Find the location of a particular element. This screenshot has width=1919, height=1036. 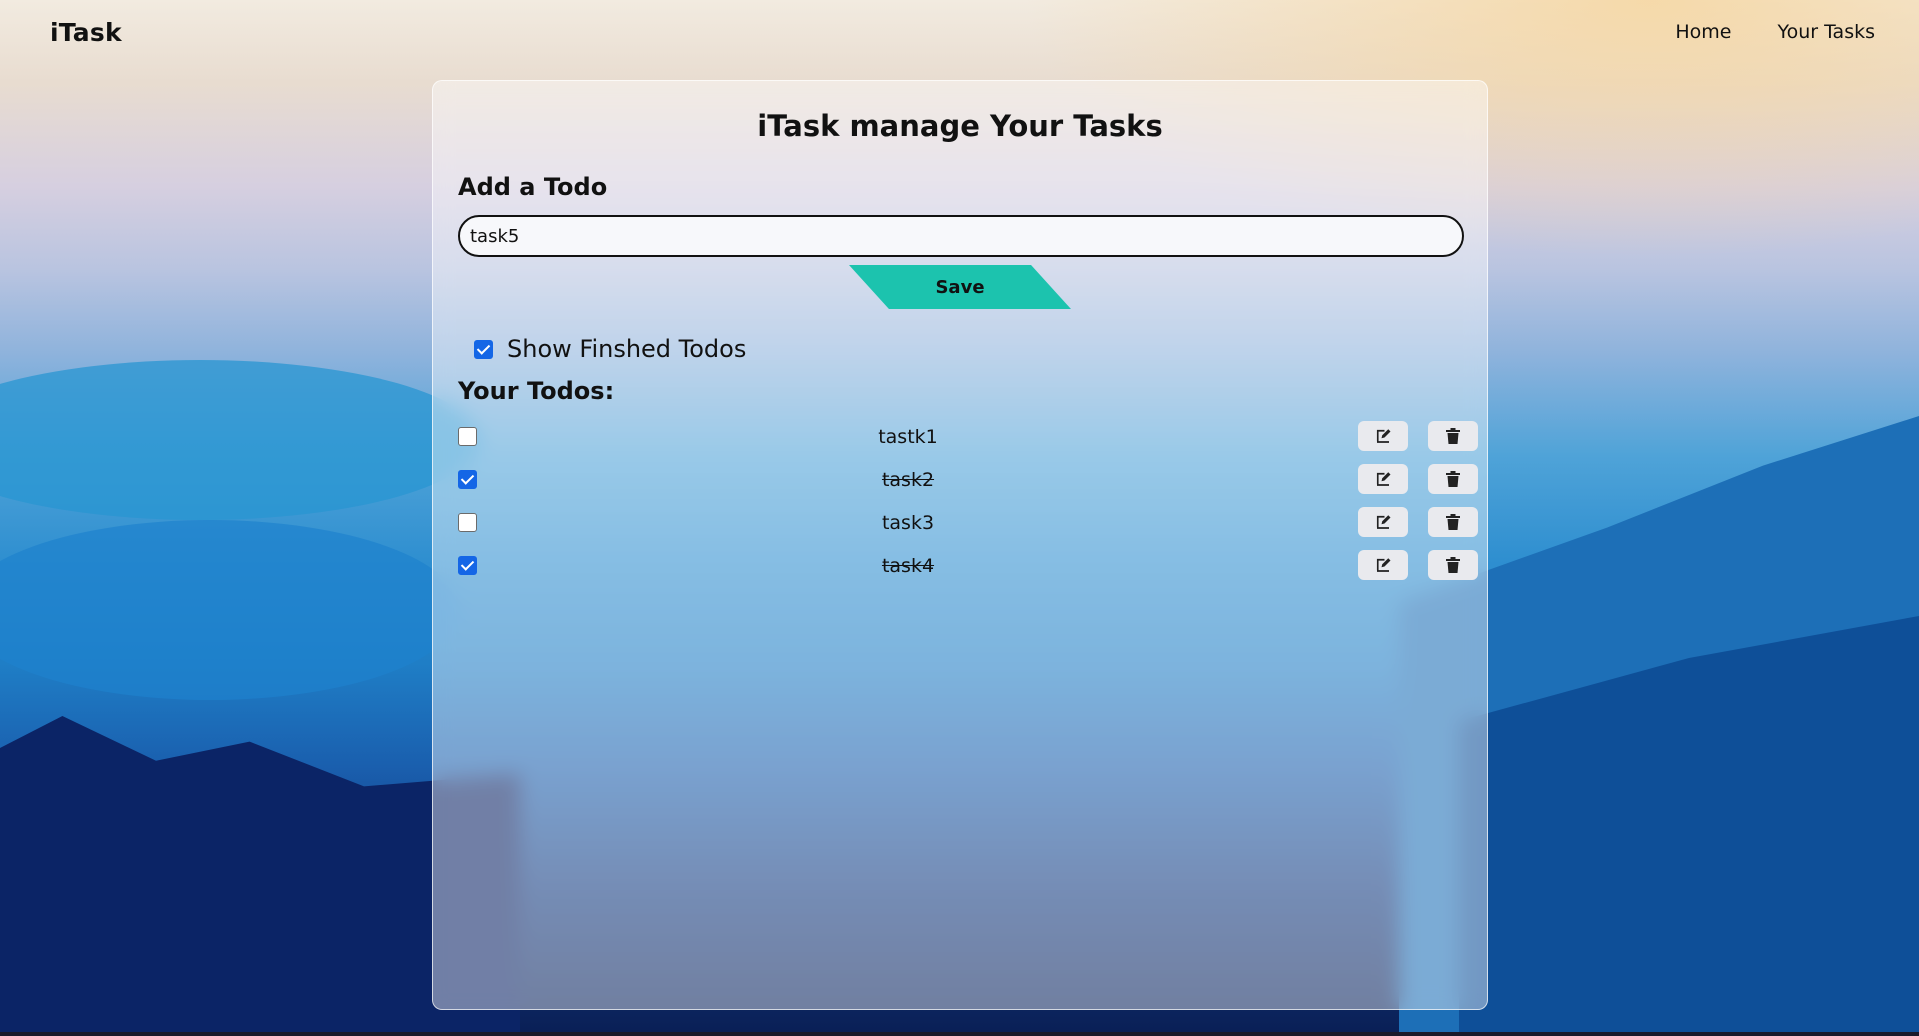

save-button: Save is located at coordinates (960, 287).